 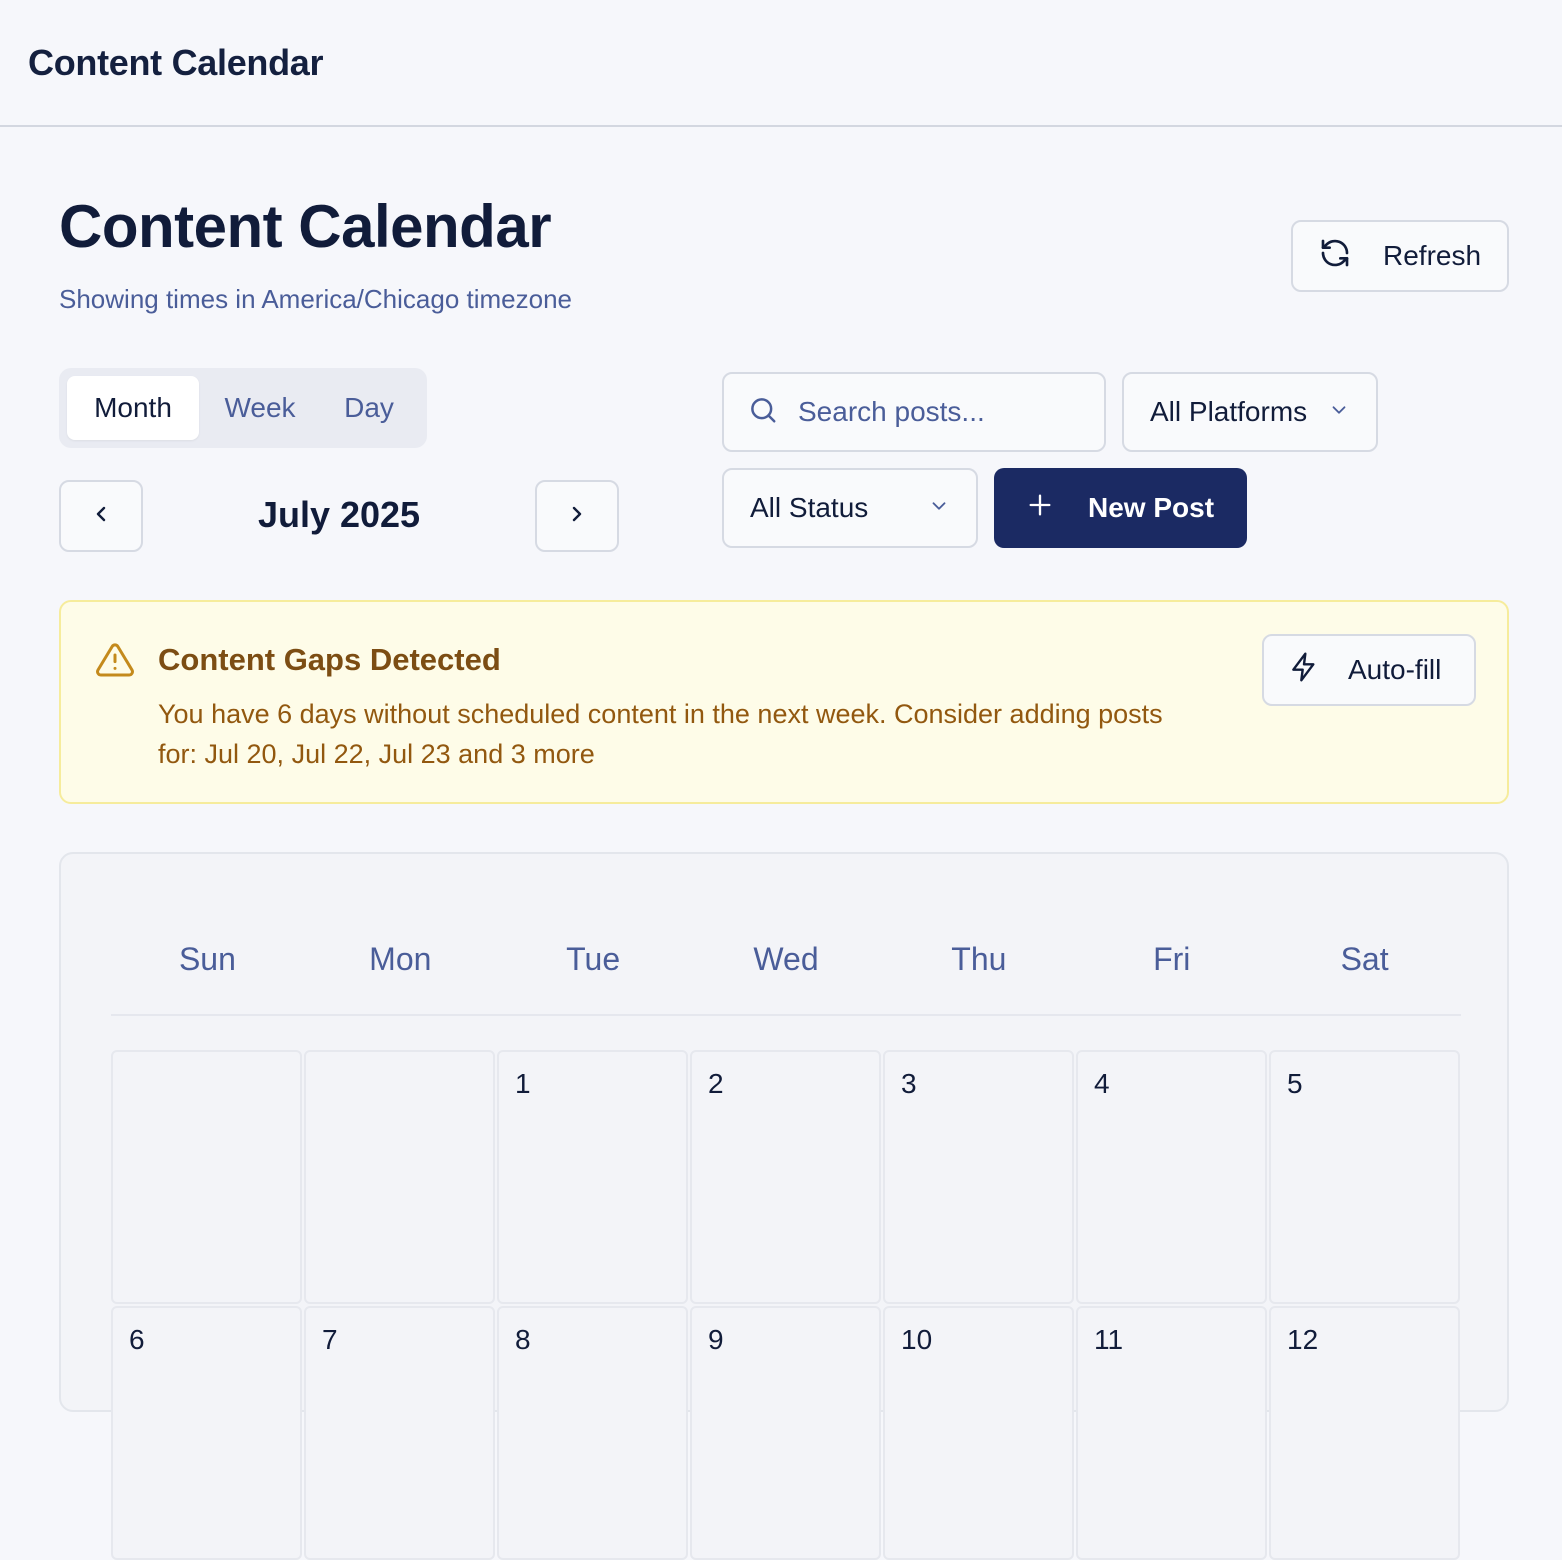 What do you see at coordinates (1364, 1433) in the screenshot?
I see `day-cell: 12` at bounding box center [1364, 1433].